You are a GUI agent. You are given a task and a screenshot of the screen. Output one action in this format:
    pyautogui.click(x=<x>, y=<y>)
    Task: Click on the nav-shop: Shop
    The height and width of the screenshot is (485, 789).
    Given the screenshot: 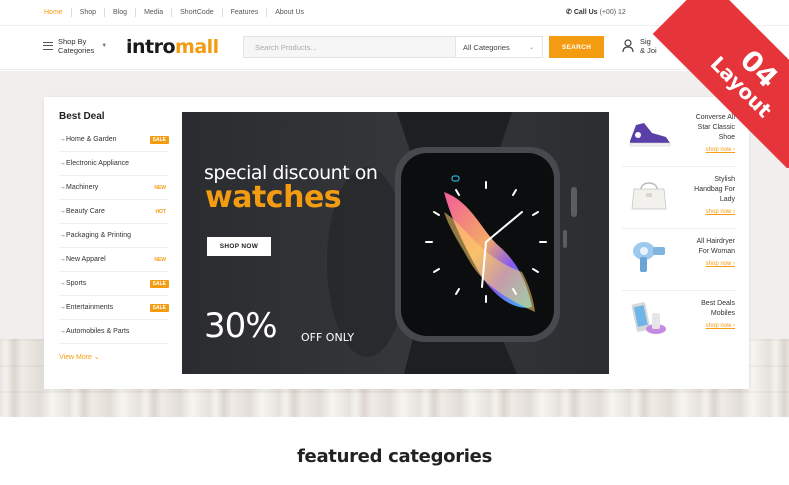 What is the action you would take?
    pyautogui.click(x=87, y=12)
    